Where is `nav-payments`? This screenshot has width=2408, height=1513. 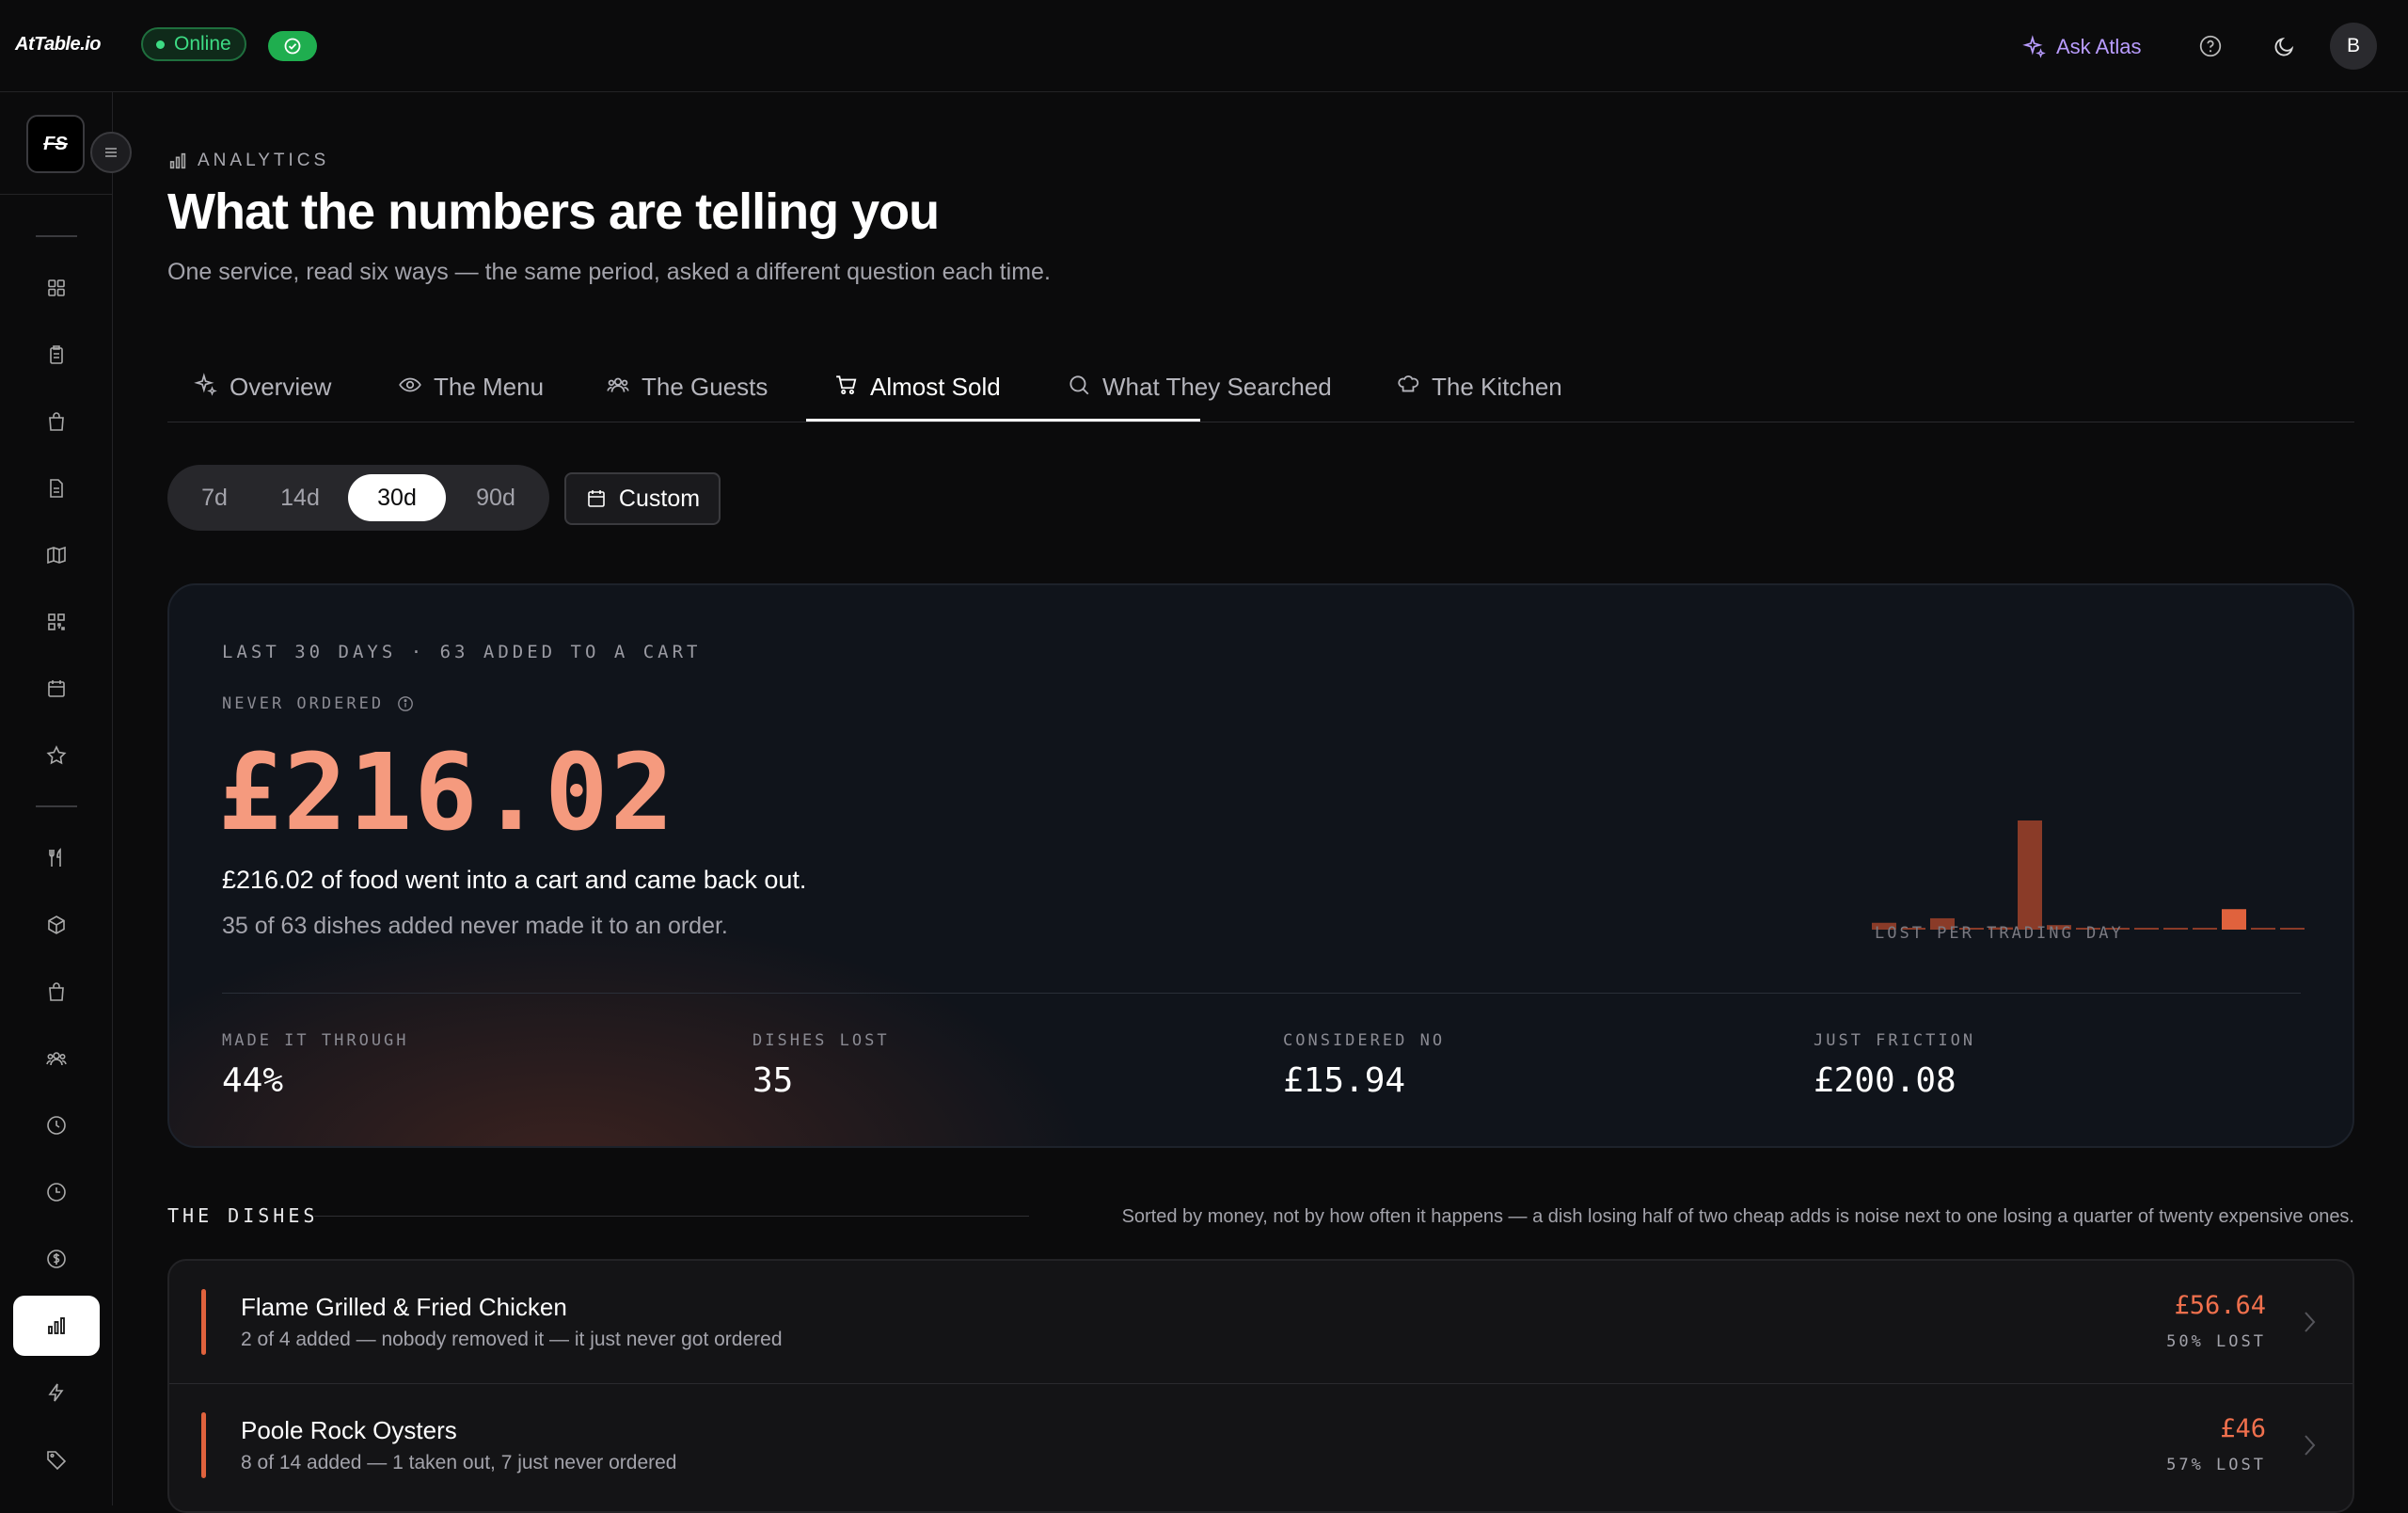
nav-payments is located at coordinates (57, 1259).